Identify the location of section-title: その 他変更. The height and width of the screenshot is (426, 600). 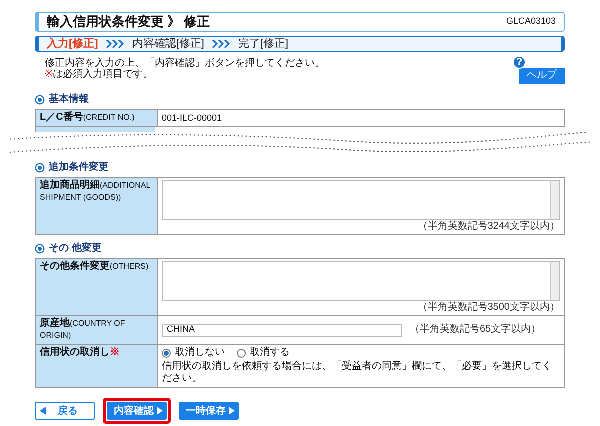
(75, 249).